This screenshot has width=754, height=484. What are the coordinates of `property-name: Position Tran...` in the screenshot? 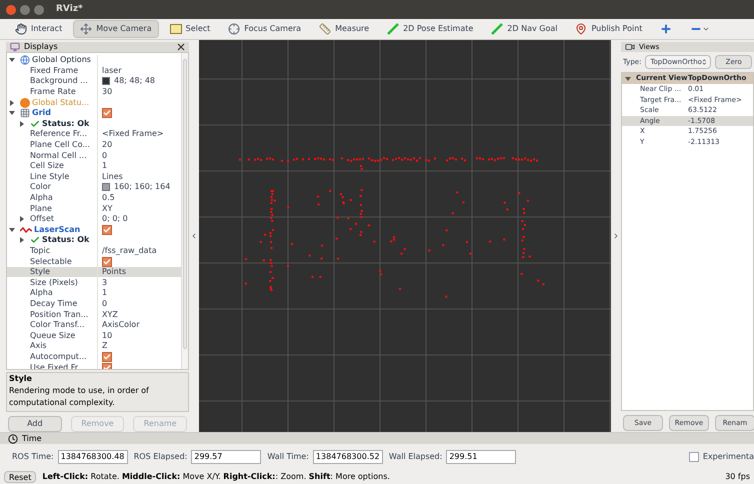 It's located at (59, 314).